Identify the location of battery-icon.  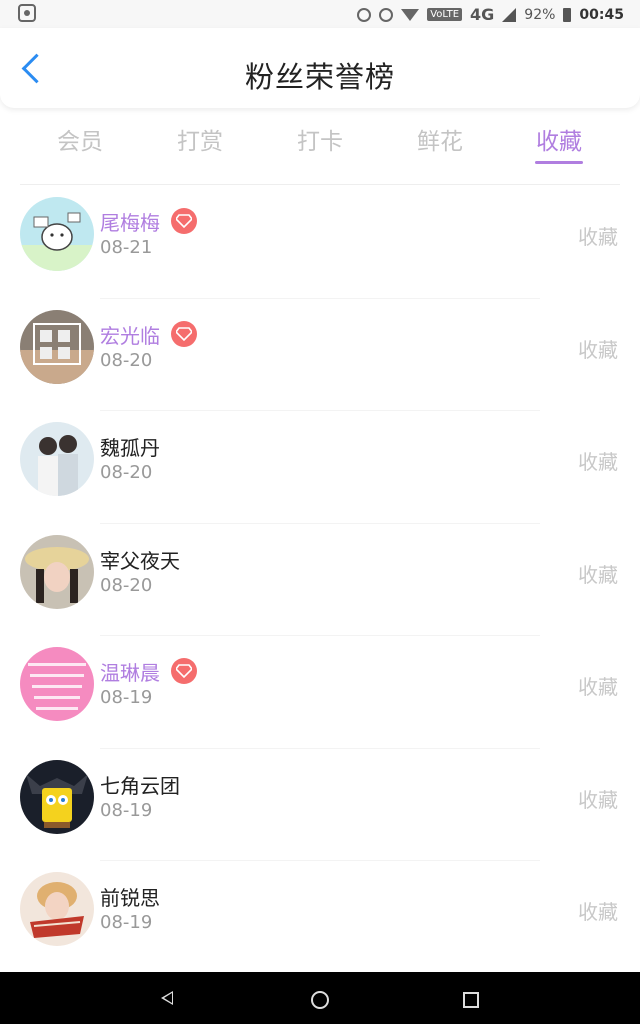
(567, 14).